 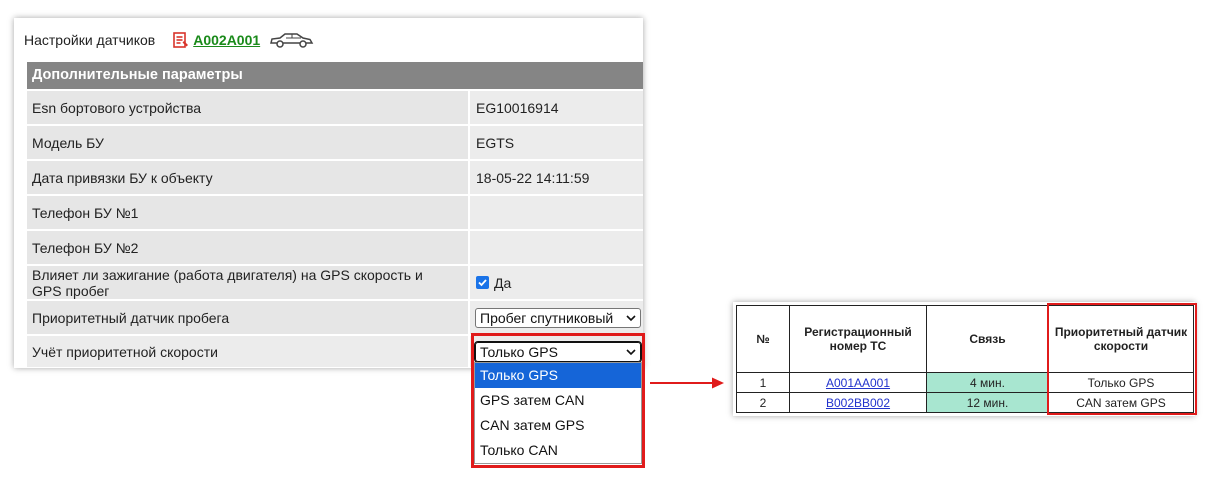 I want to click on arrow-right-icon, so click(x=687, y=383).